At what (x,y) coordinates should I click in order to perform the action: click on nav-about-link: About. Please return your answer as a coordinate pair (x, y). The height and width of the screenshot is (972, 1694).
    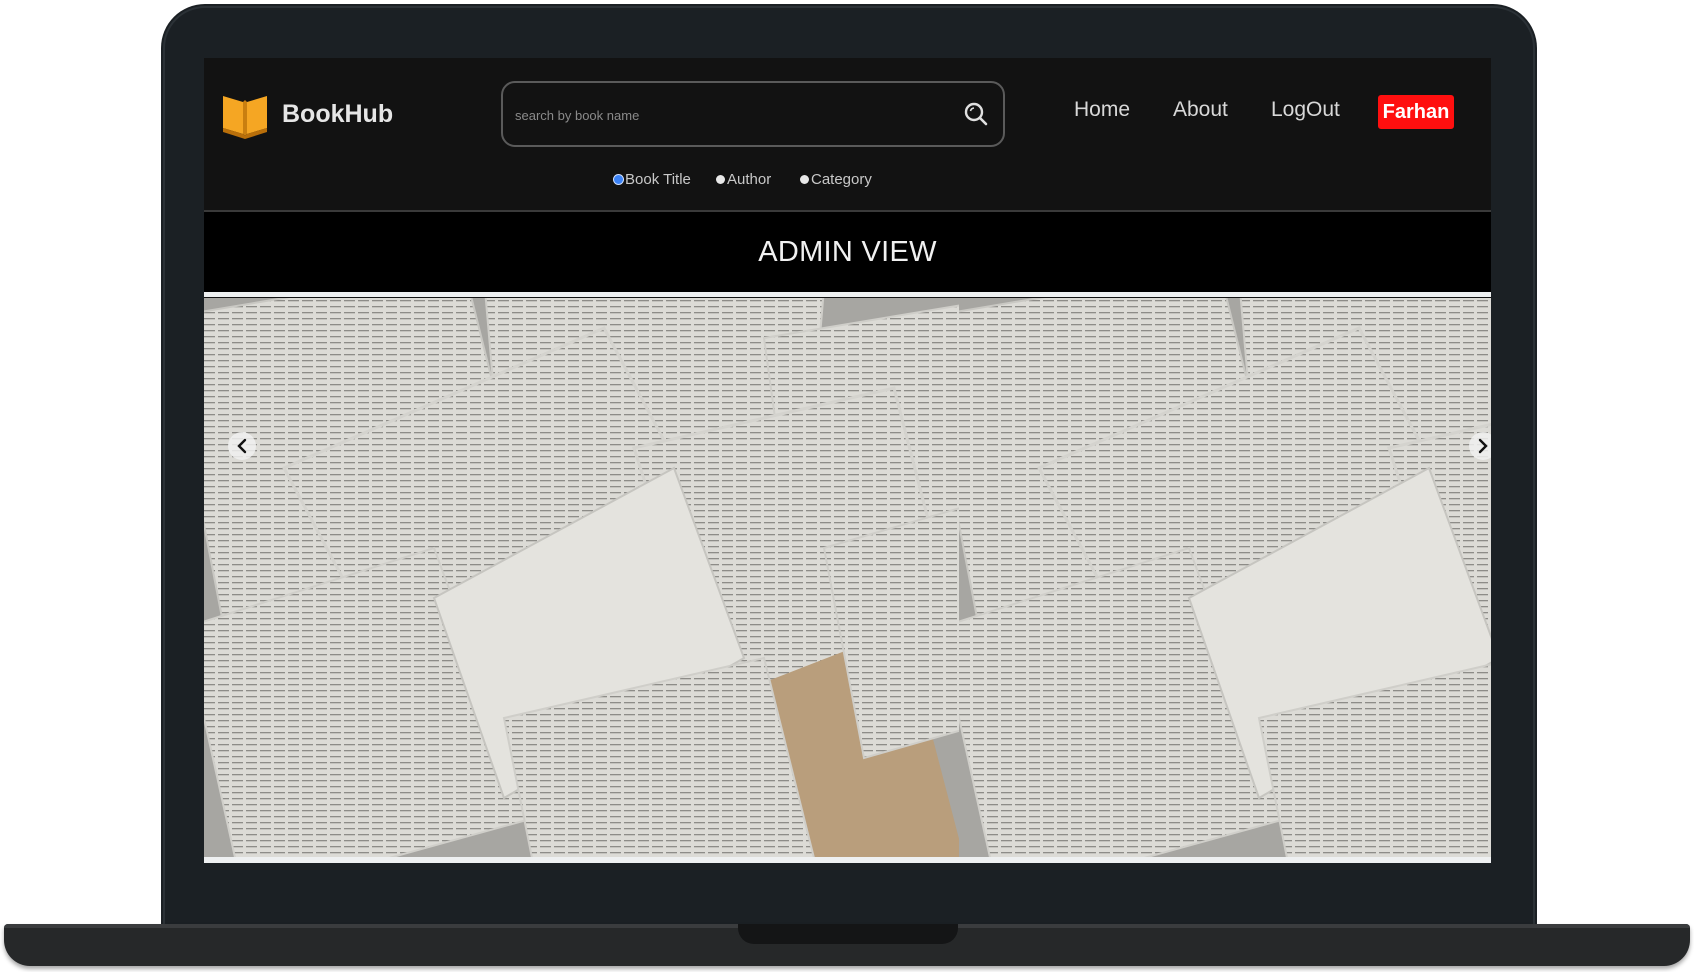
    Looking at the image, I should click on (1200, 110).